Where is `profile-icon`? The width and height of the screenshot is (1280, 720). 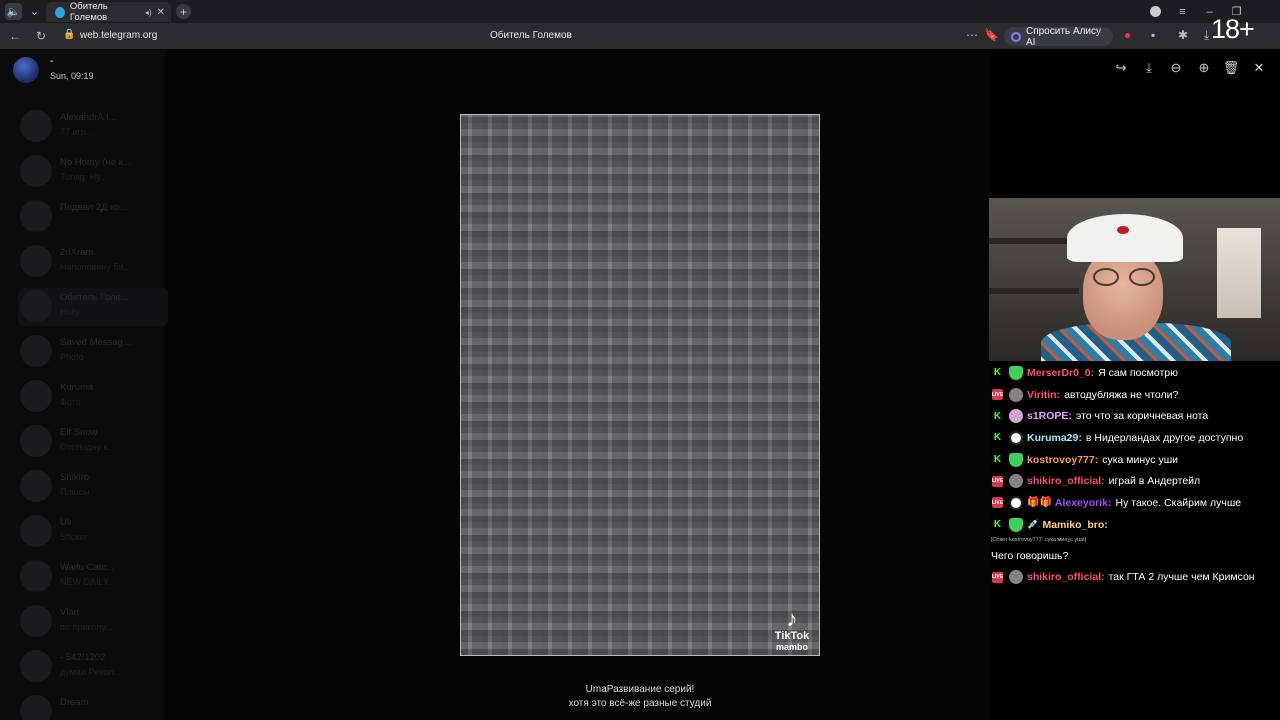 profile-icon is located at coordinates (1155, 11).